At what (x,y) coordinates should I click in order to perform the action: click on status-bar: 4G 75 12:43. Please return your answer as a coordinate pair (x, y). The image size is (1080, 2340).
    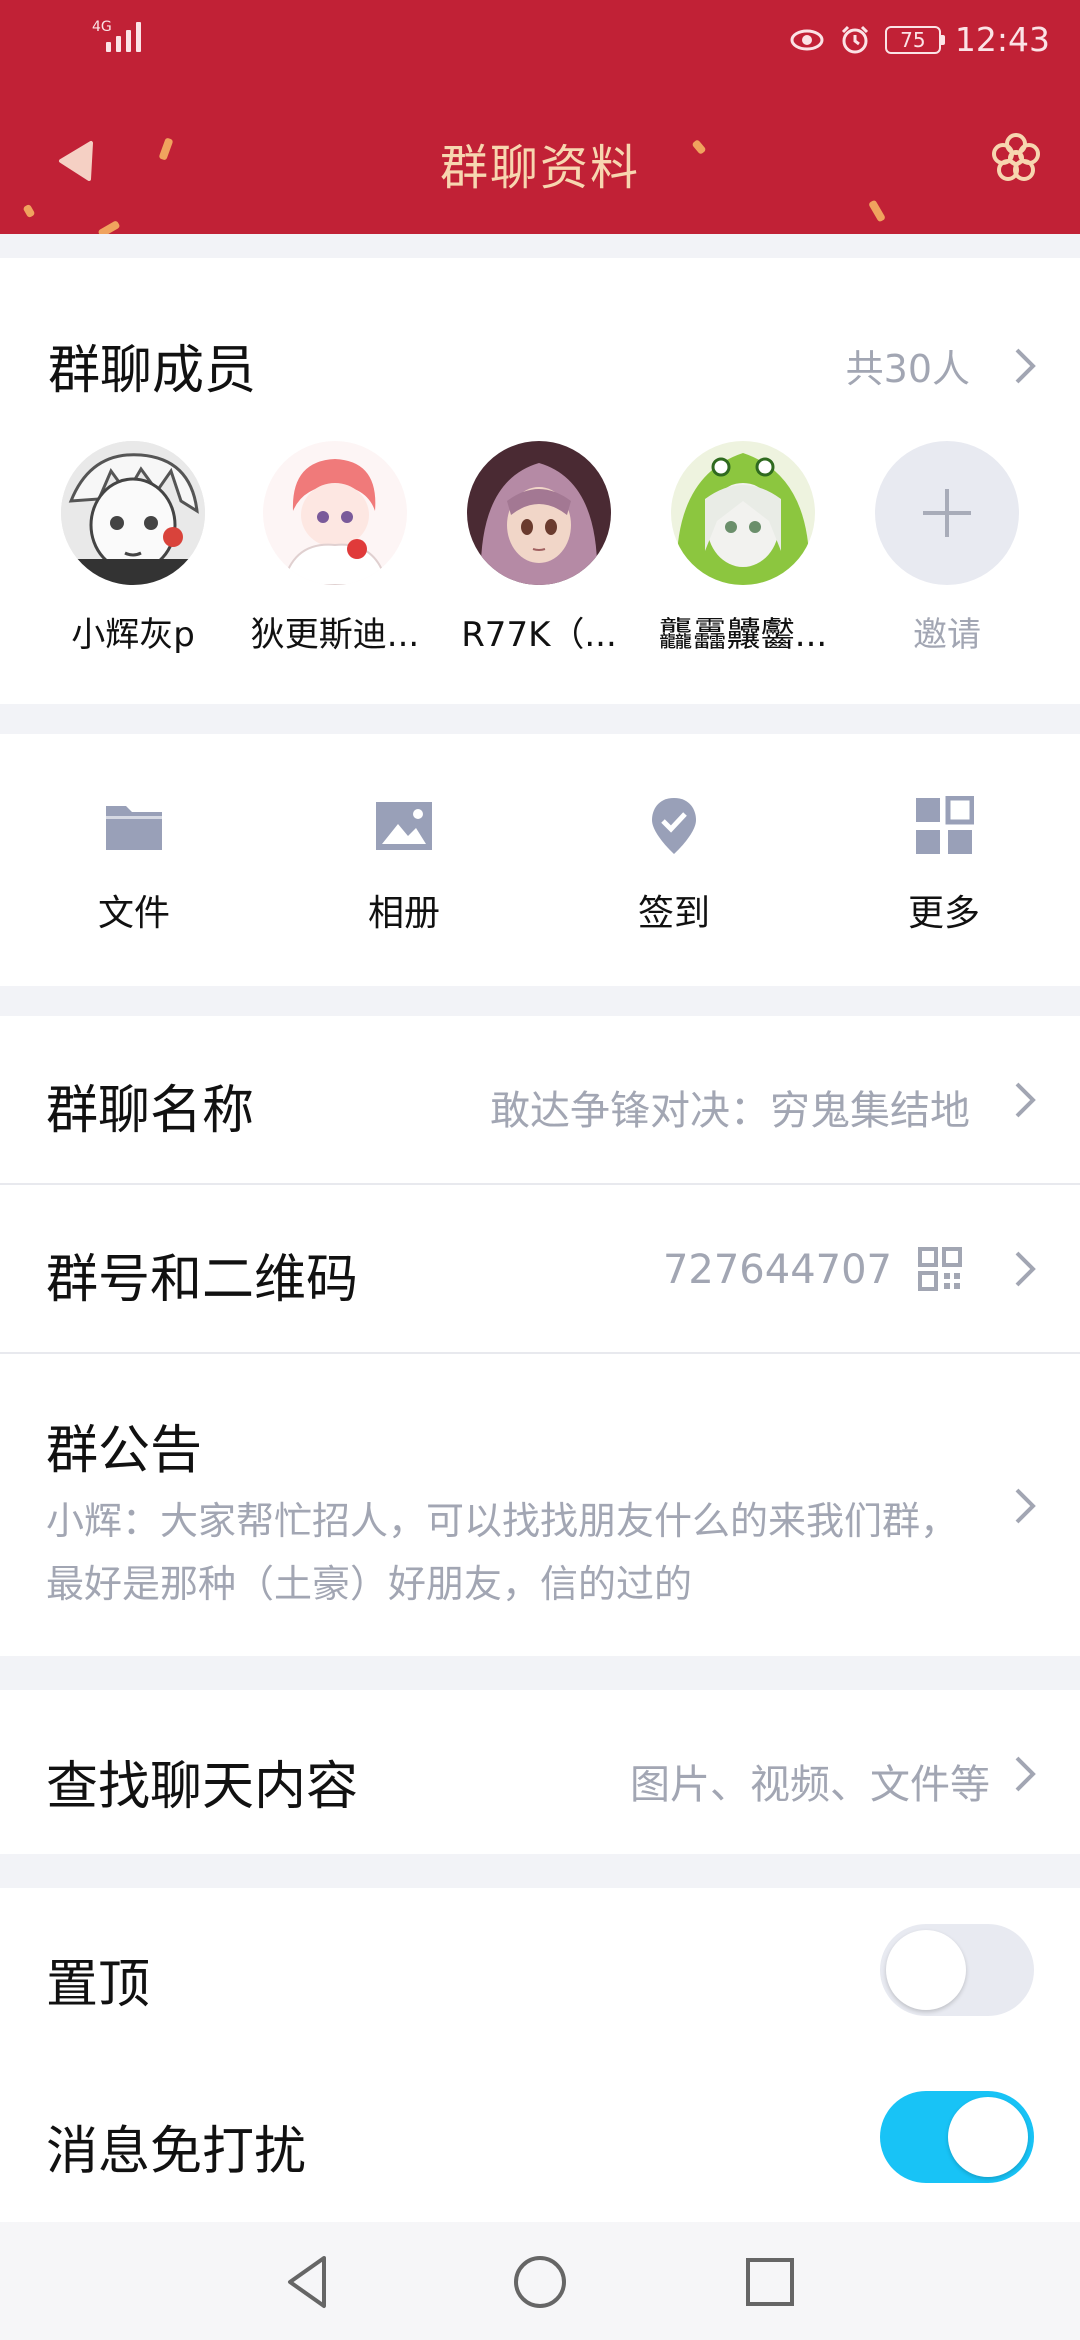
    Looking at the image, I should click on (540, 42).